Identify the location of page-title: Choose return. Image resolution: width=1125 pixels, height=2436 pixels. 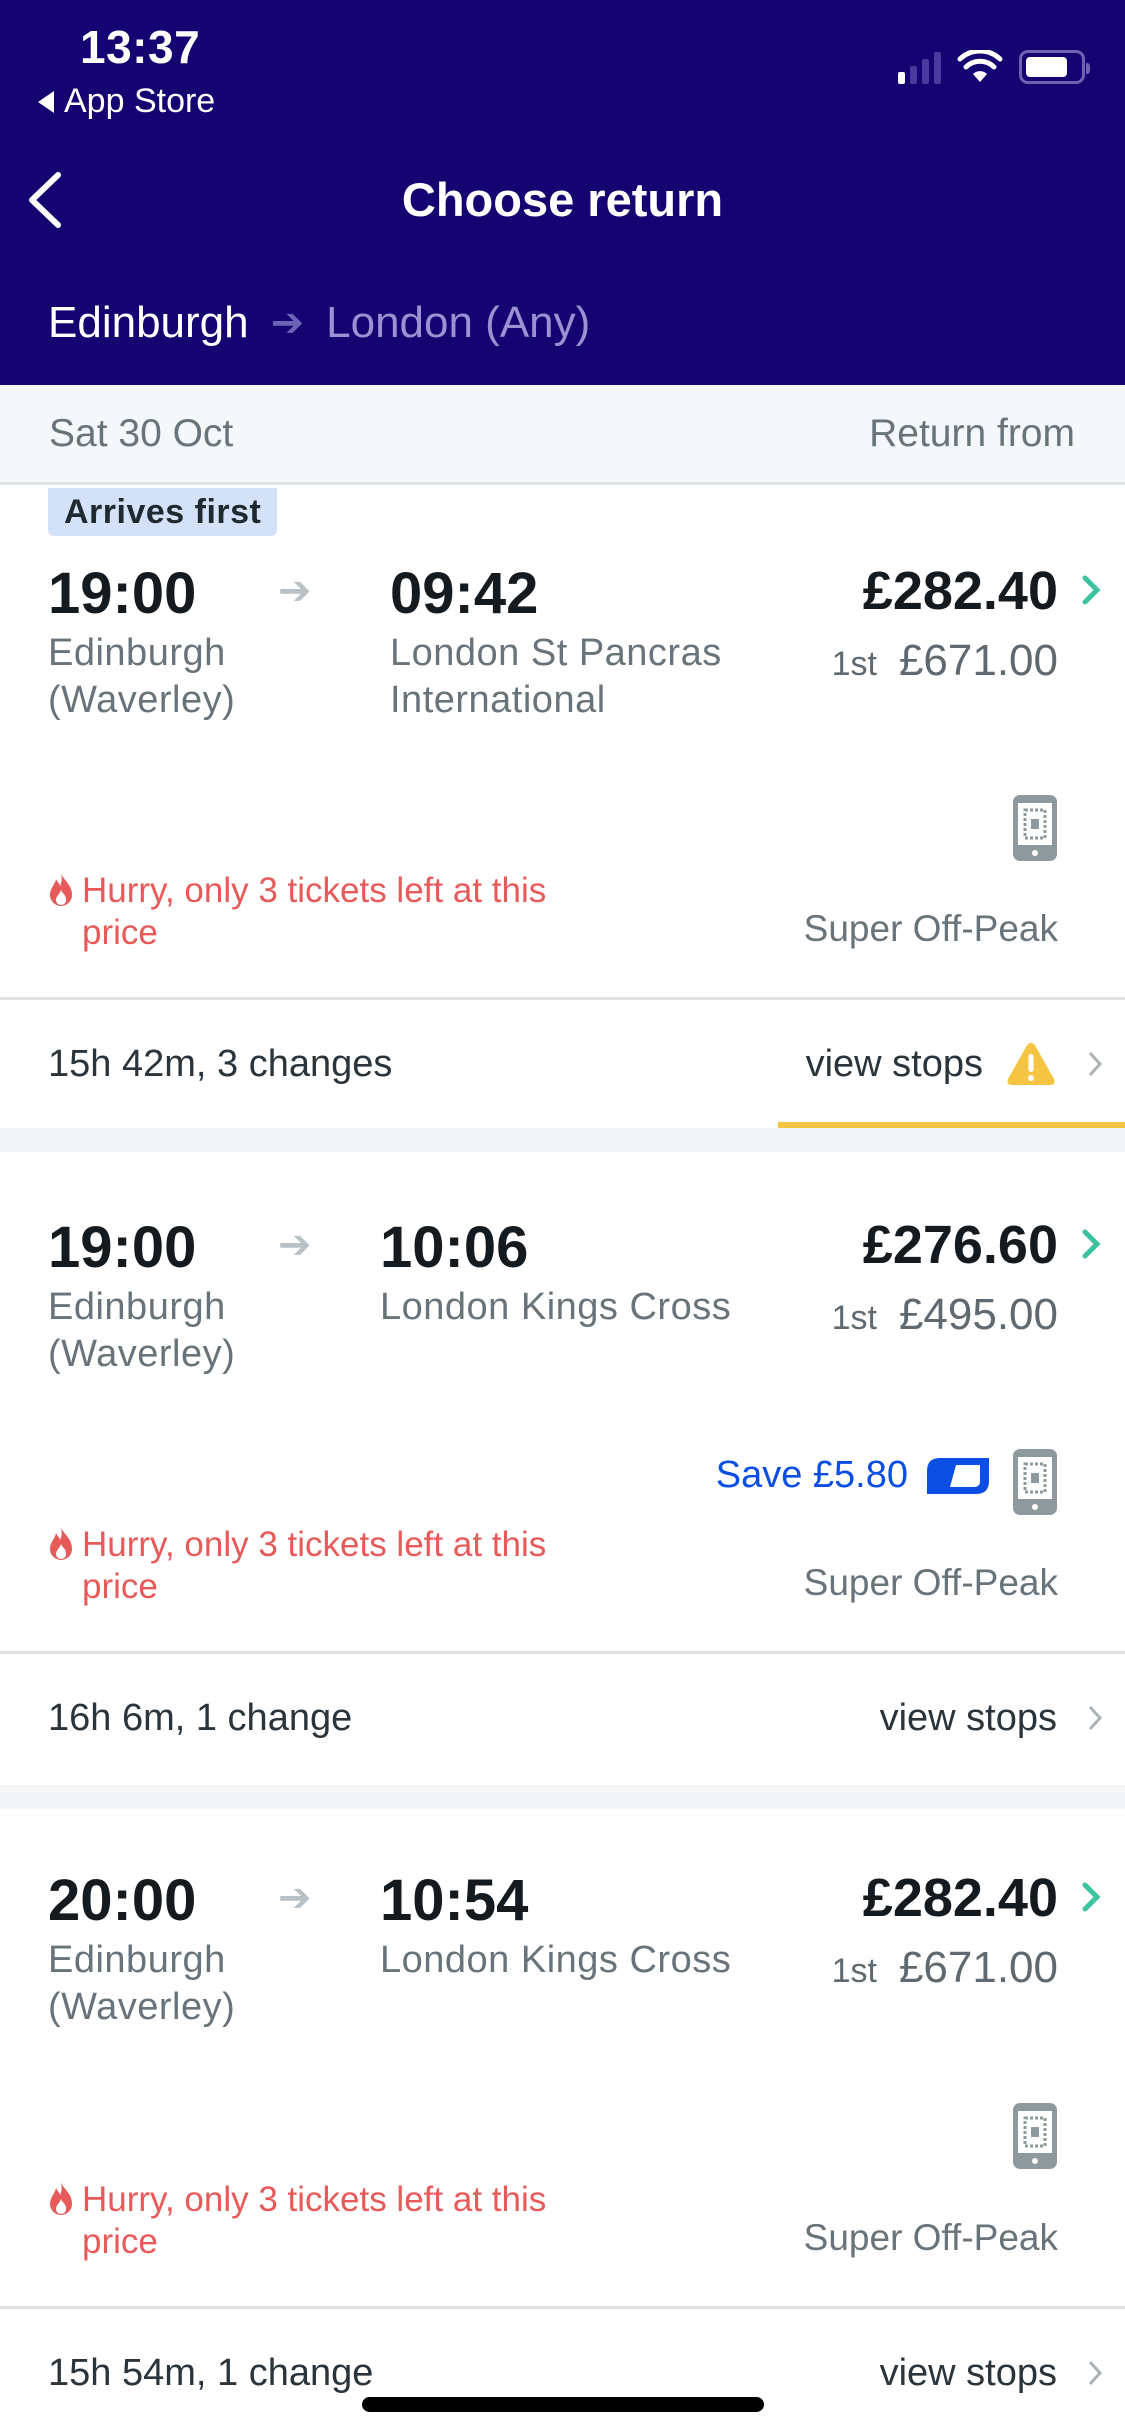
(562, 199).